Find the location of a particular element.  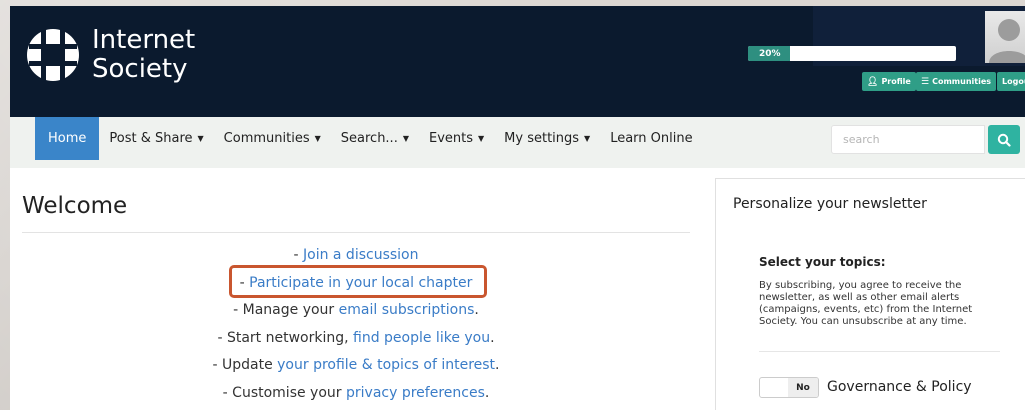

list-icon: ☰ is located at coordinates (925, 81).